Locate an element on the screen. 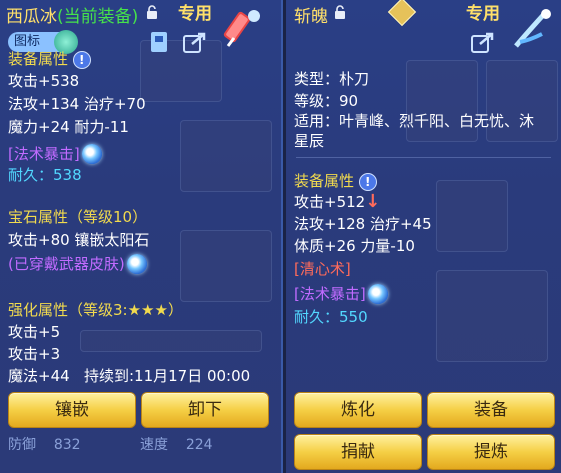  durability: 耐久：550 is located at coordinates (331, 317).